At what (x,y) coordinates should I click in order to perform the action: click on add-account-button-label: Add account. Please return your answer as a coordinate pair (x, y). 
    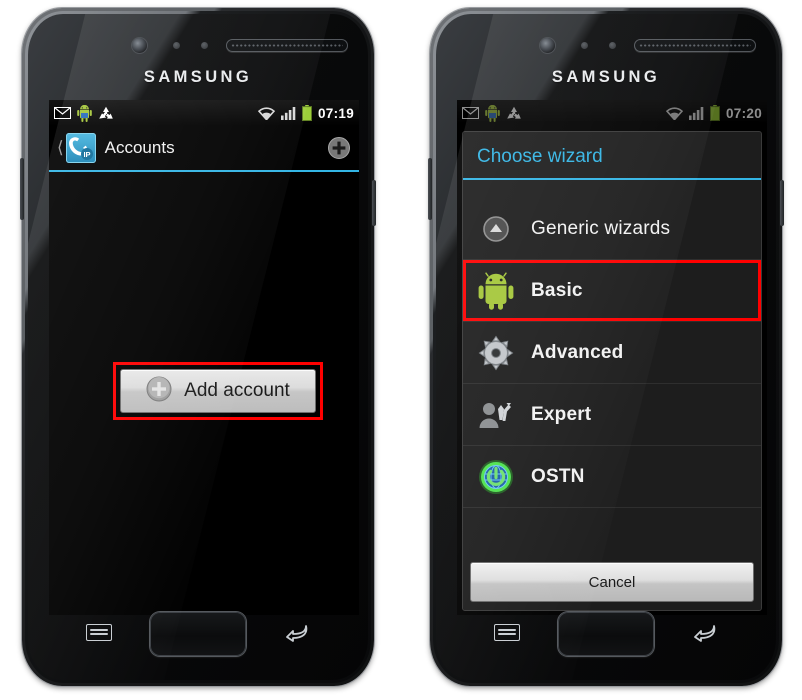
    Looking at the image, I should click on (237, 390).